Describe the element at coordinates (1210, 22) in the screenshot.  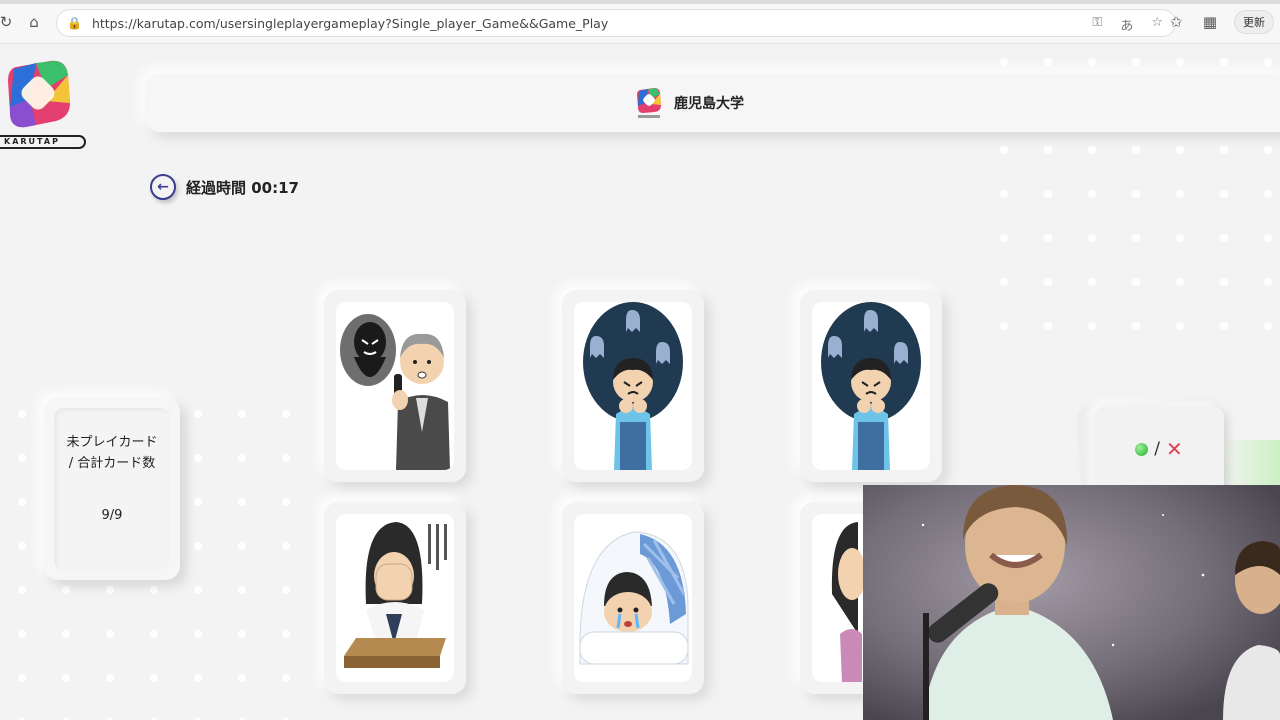
I see `extensions-icon: ▦` at that location.